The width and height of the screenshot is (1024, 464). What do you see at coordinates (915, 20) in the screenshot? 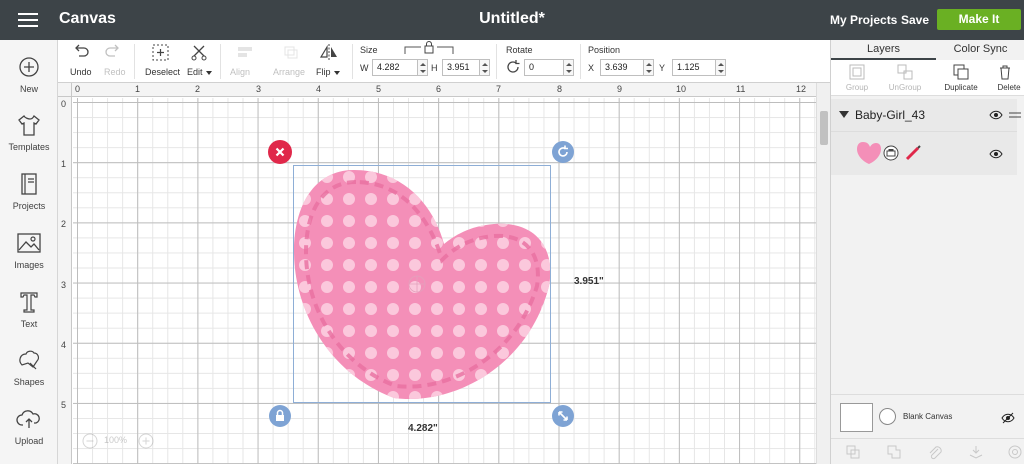
I see `save-button: Save` at bounding box center [915, 20].